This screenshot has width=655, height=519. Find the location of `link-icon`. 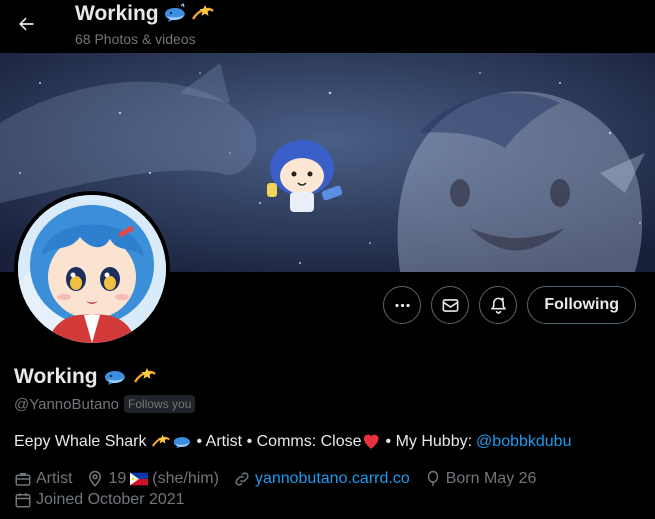

link-icon is located at coordinates (242, 479).